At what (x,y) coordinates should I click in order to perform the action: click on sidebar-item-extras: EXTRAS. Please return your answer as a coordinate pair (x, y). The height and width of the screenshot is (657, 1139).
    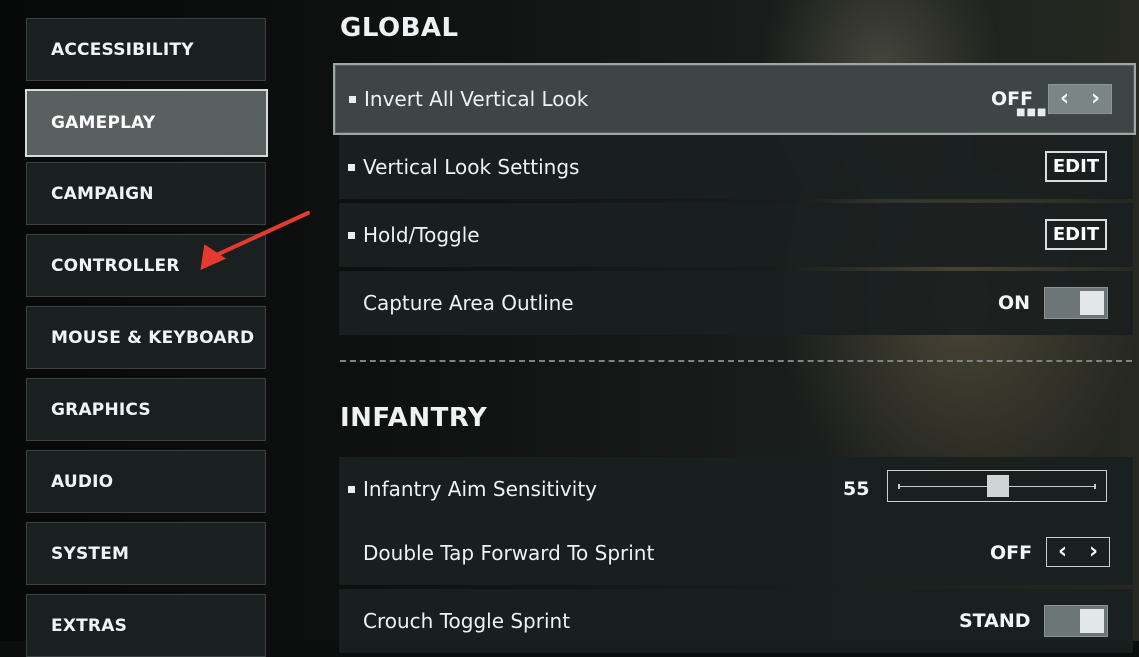
    Looking at the image, I should click on (146, 625).